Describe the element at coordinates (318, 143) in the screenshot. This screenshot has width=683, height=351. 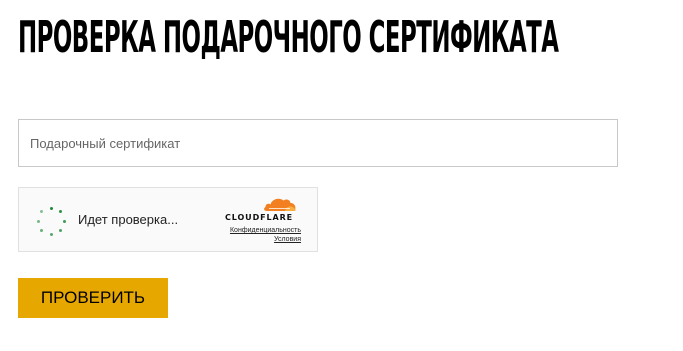
I see `certificate-input` at that location.